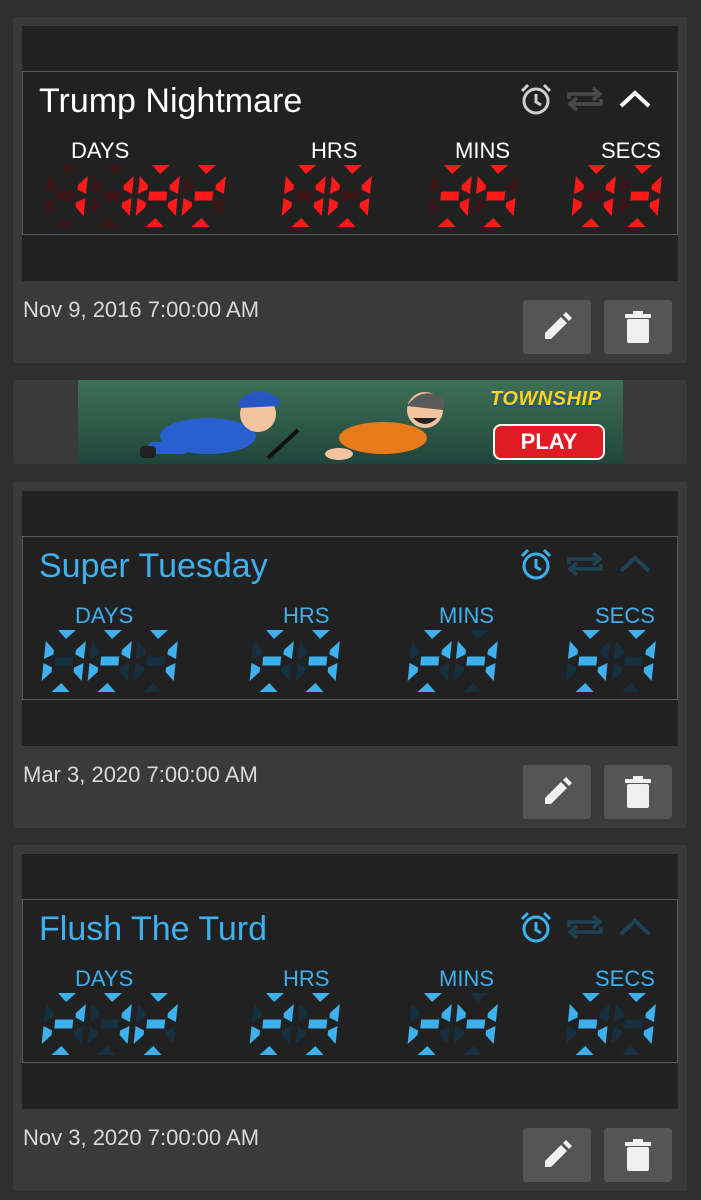 Image resolution: width=701 pixels, height=1200 pixels. Describe the element at coordinates (100, 150) in the screenshot. I see `days-label: DAYS` at that location.